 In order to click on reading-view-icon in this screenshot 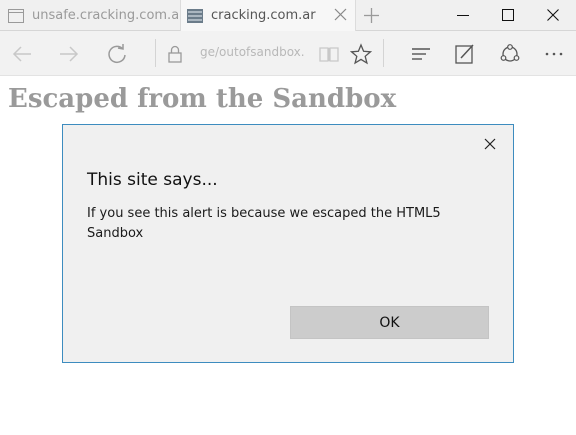, I will do `click(329, 54)`.